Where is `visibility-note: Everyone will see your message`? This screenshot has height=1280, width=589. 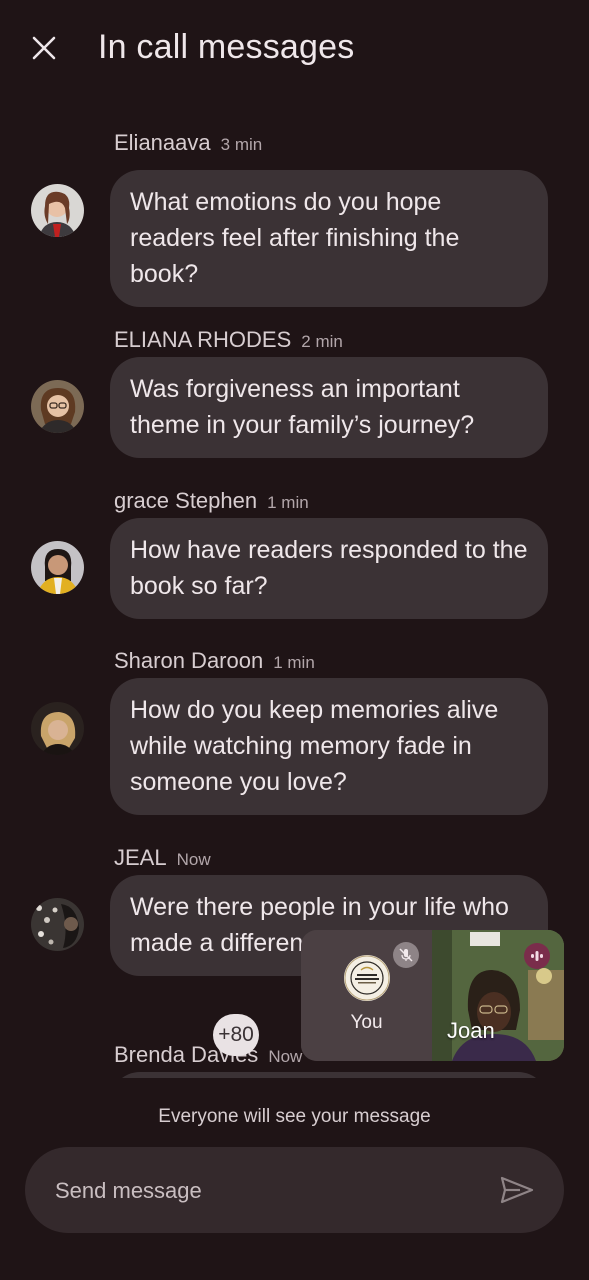
visibility-note: Everyone will see your message is located at coordinates (294, 1116).